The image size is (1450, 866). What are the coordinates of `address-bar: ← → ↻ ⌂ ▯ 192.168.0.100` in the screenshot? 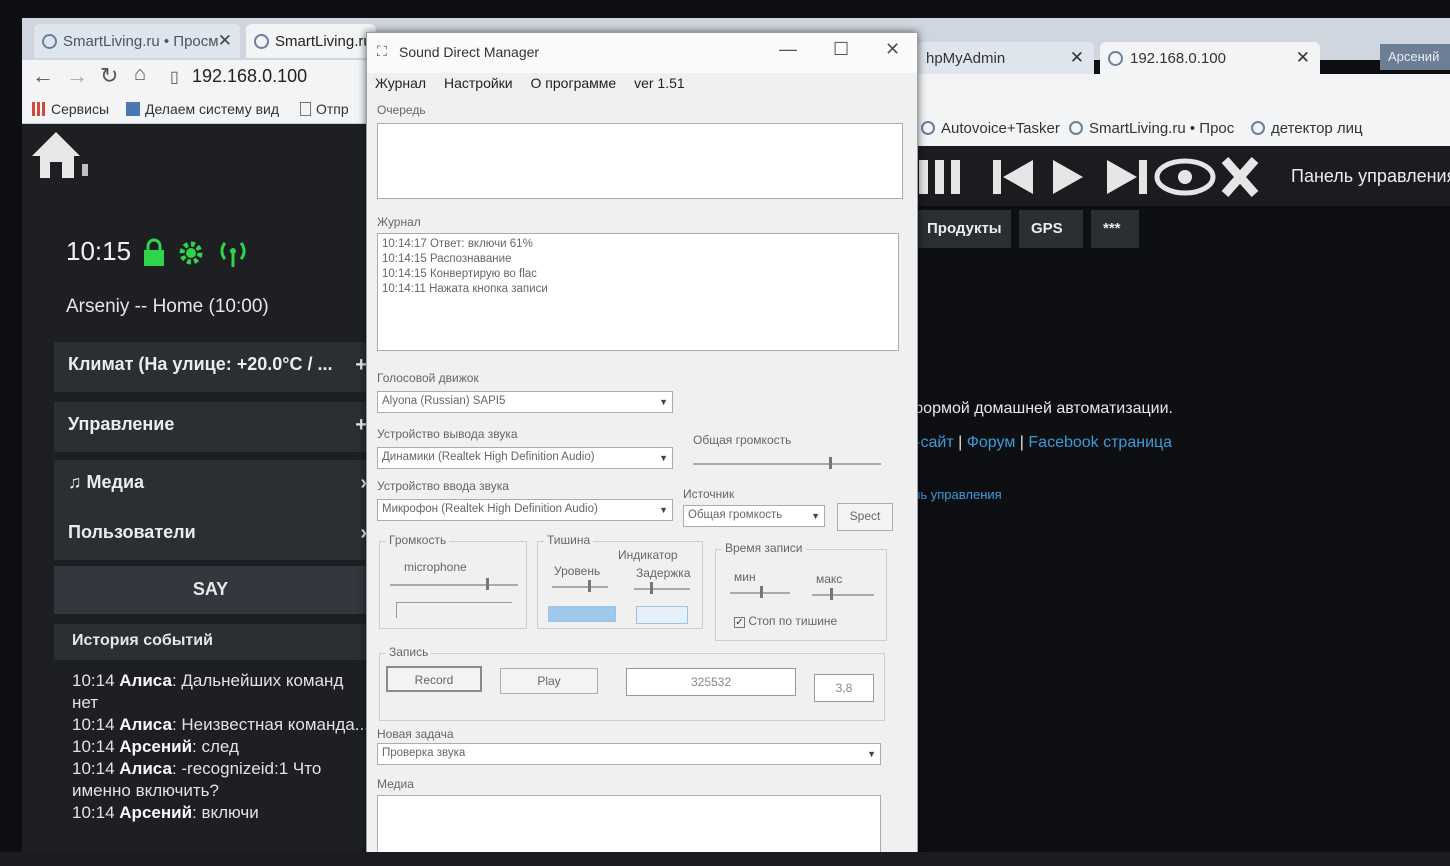 It's located at (197, 77).